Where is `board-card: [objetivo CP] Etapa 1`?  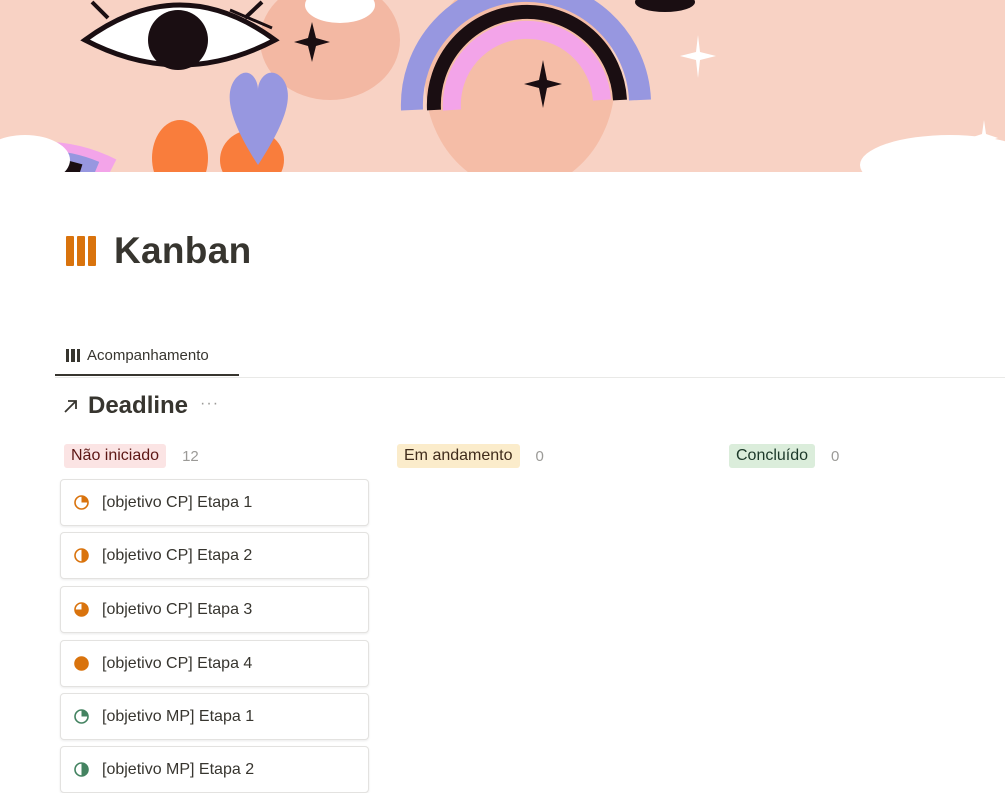
board-card: [objetivo CP] Etapa 1 is located at coordinates (214, 502).